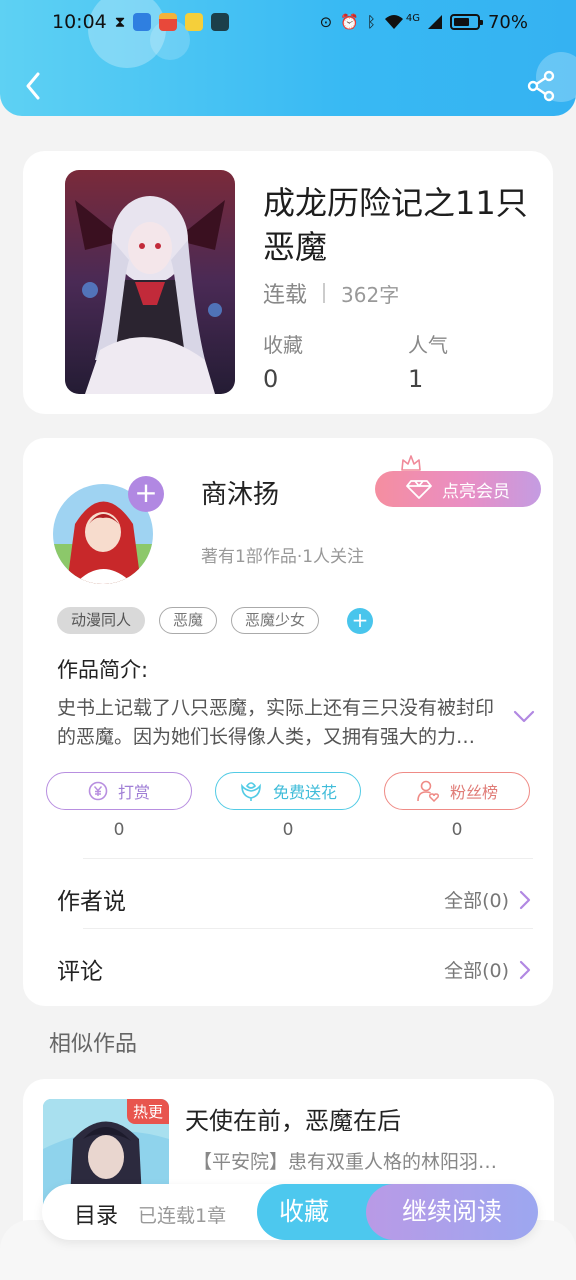  I want to click on toc-button: 目录, so click(96, 1214).